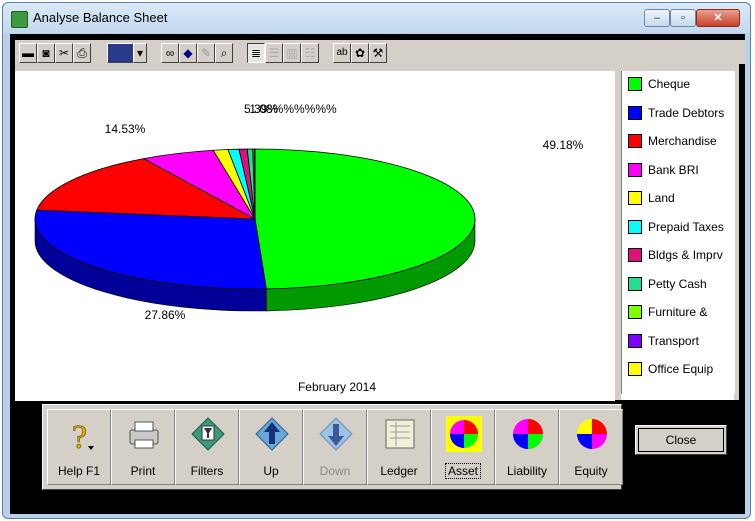 The image size is (755, 521). What do you see at coordinates (657, 18) in the screenshot?
I see `minimize-button: –` at bounding box center [657, 18].